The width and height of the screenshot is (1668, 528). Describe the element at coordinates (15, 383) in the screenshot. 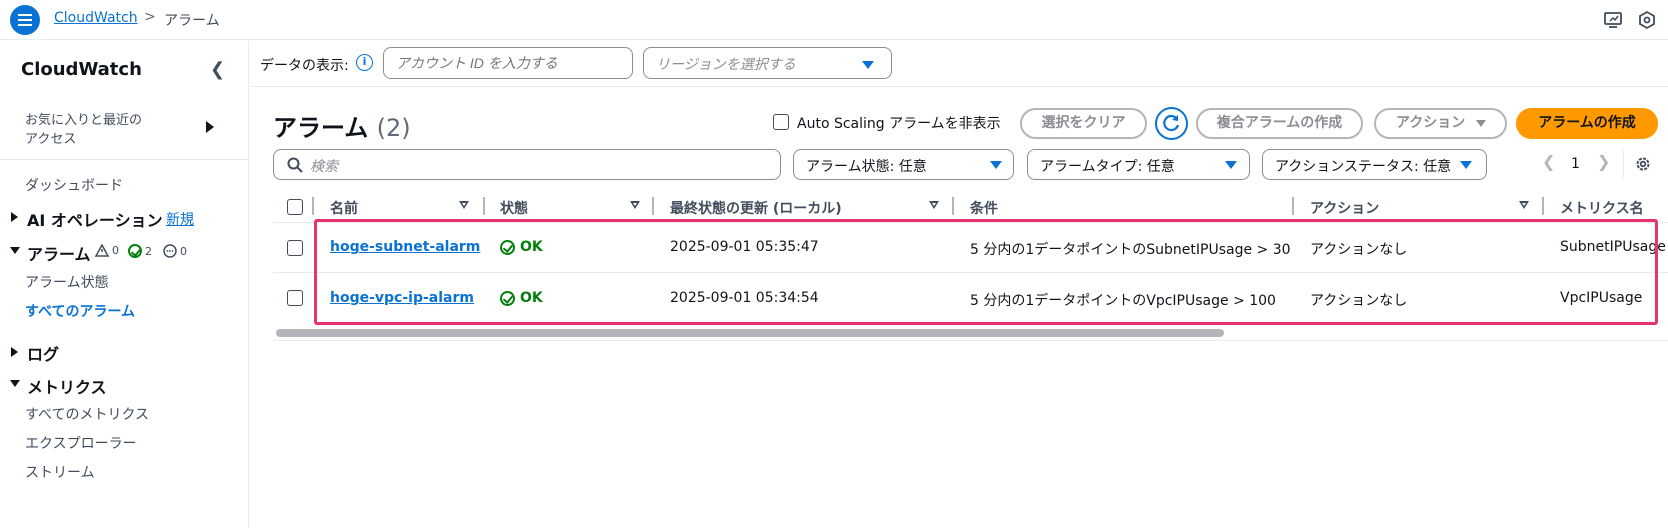

I see `collapse-metrics-icon` at that location.